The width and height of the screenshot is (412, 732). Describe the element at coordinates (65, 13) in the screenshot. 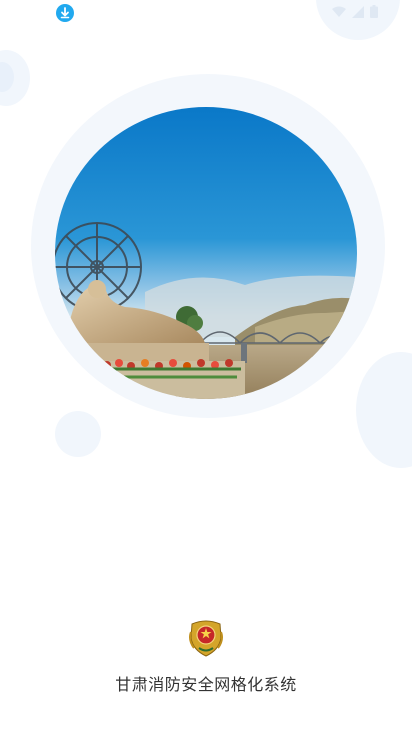

I see `download-icon` at that location.